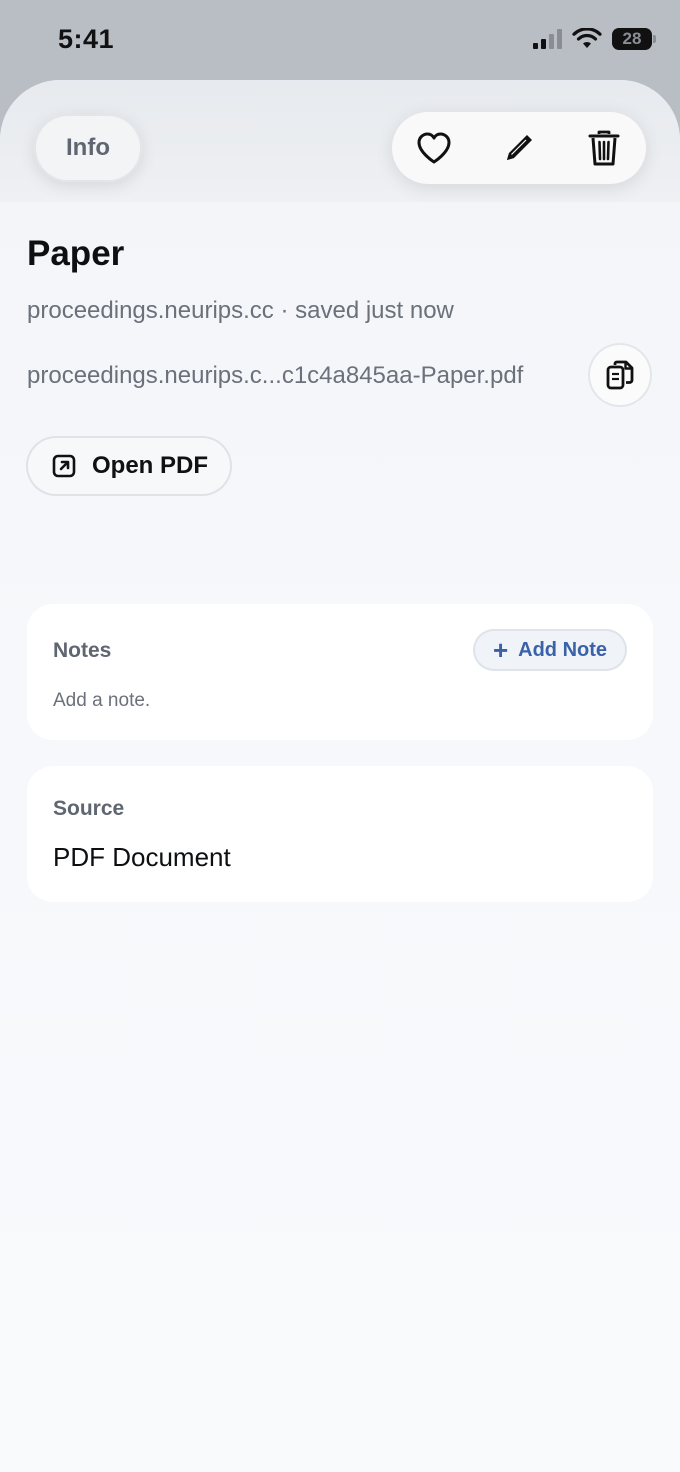 The image size is (680, 1472). I want to click on action-bar, so click(519, 148).